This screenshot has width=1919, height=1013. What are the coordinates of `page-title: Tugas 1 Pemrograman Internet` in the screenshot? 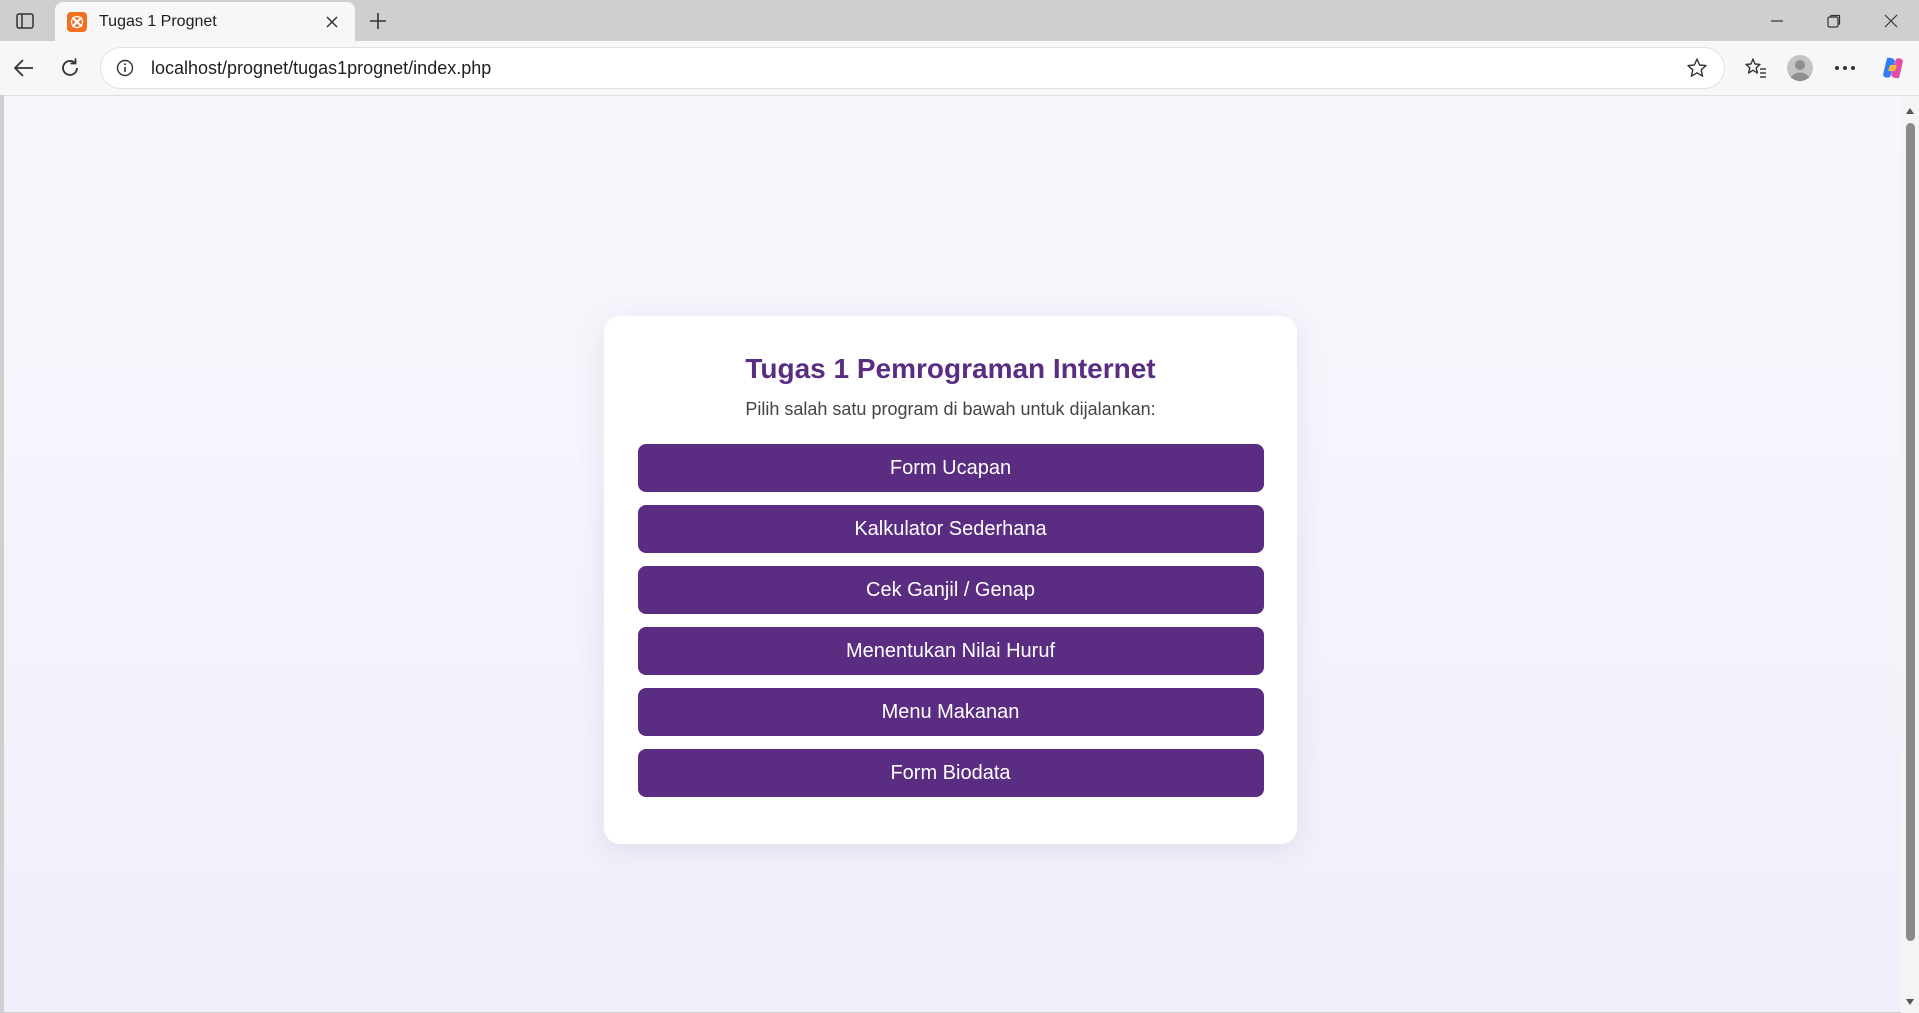 It's located at (950, 368).